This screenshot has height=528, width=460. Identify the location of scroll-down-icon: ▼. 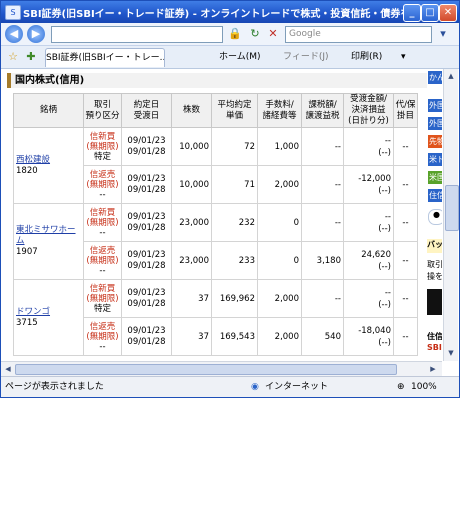
(451, 353).